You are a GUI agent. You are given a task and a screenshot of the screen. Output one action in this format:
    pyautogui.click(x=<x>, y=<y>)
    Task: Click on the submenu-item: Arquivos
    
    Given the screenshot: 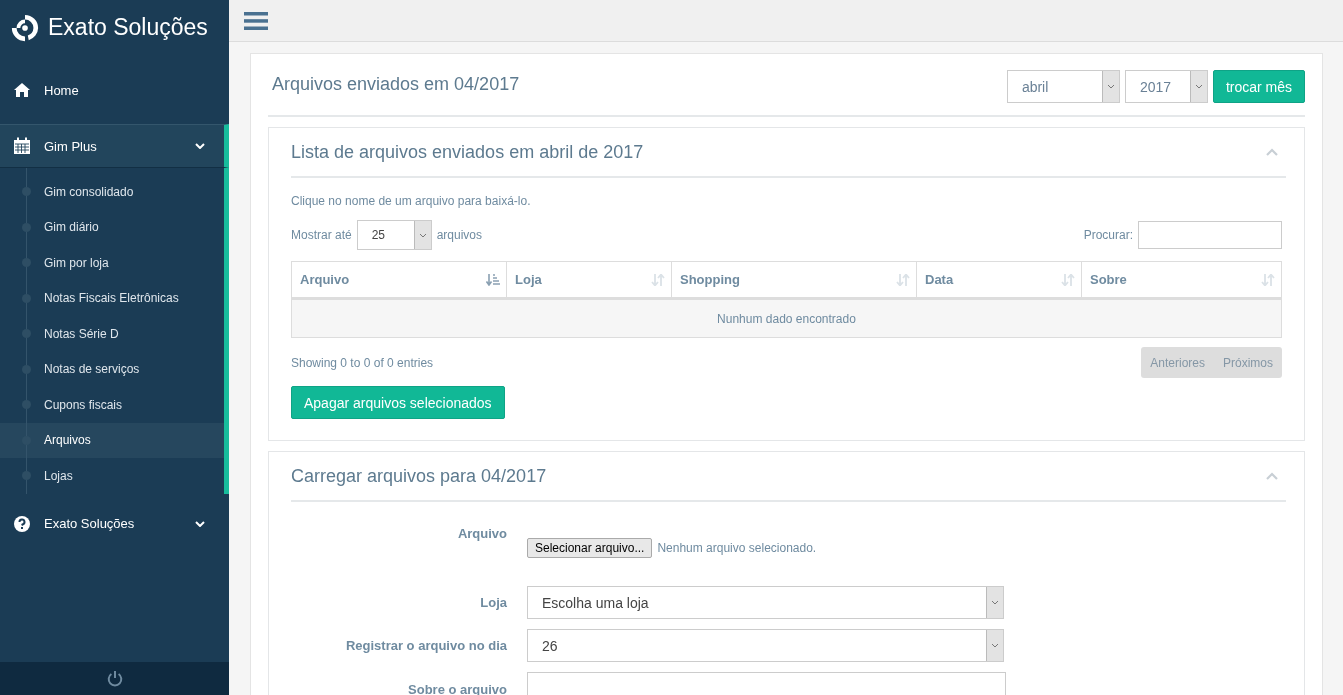 What is the action you would take?
    pyautogui.click(x=112, y=440)
    